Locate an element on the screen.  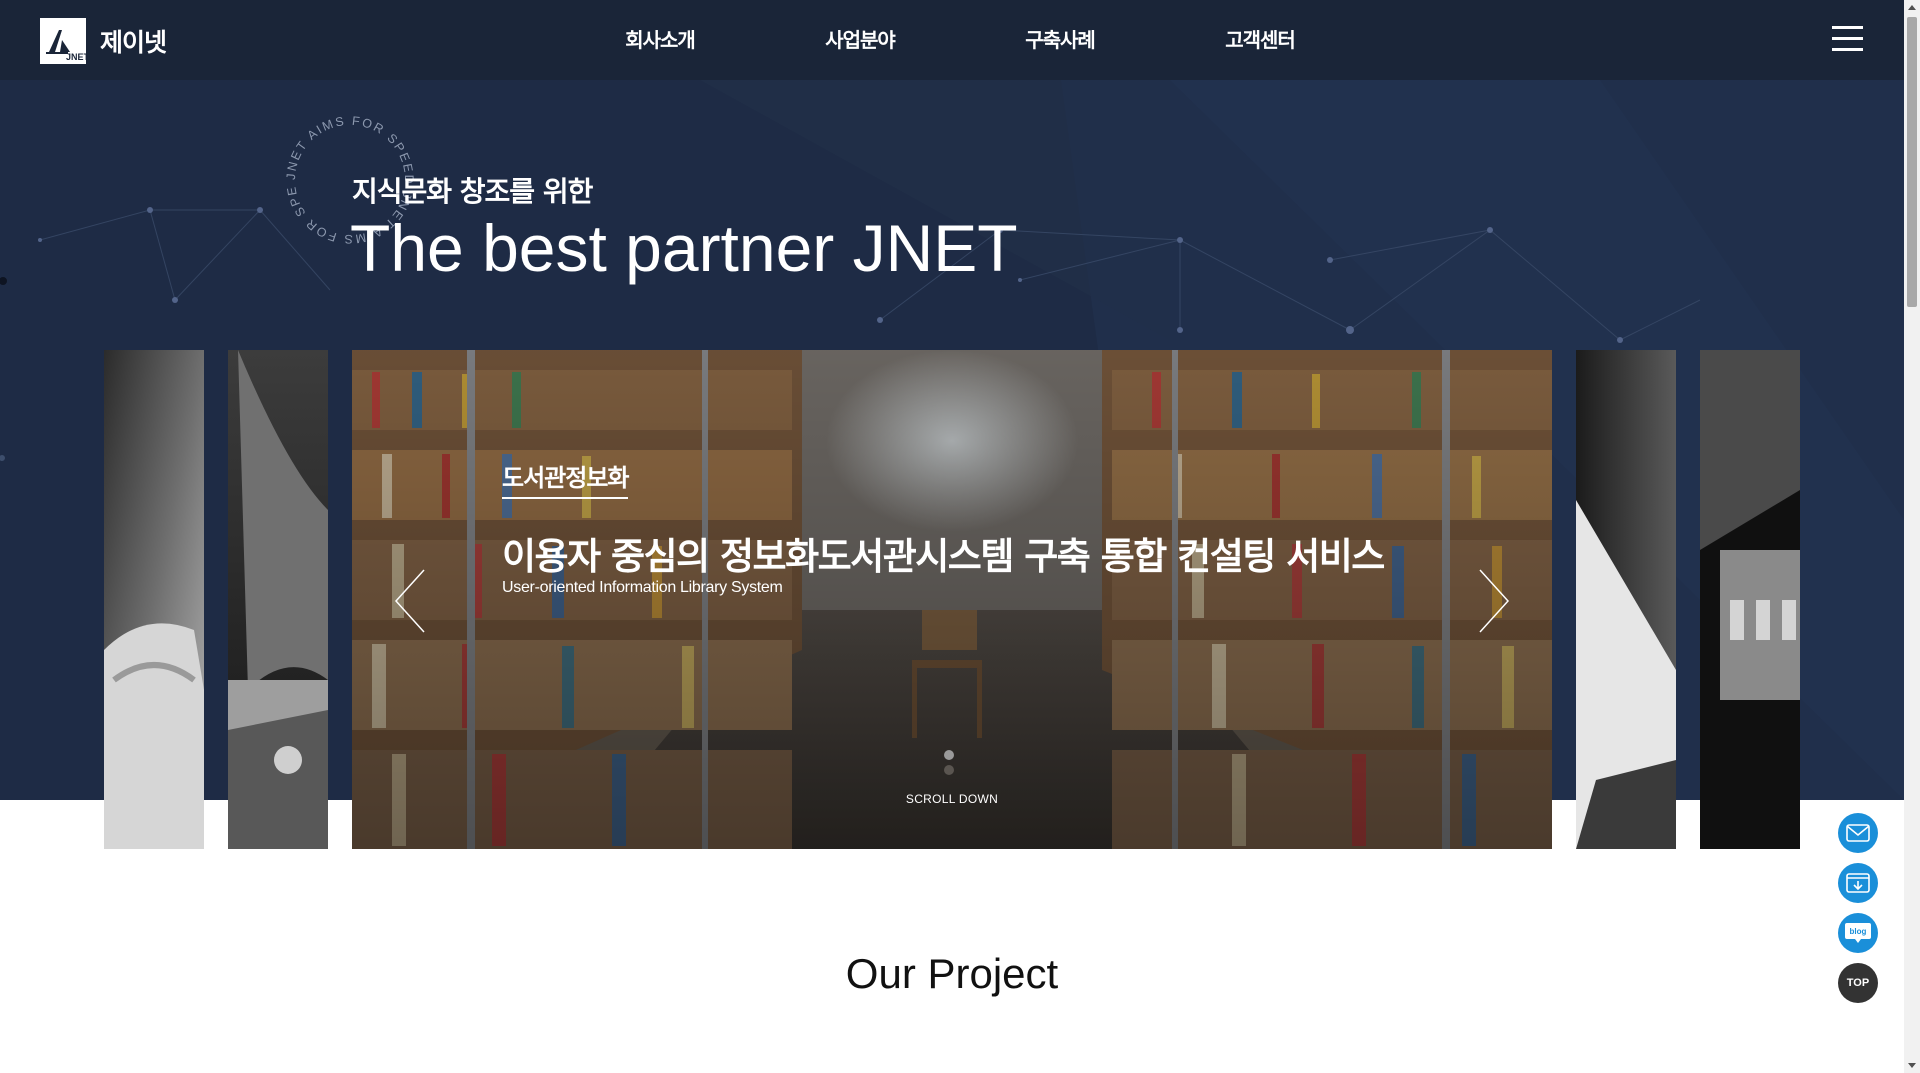
side-slide-right-outer is located at coordinates (1750, 599).